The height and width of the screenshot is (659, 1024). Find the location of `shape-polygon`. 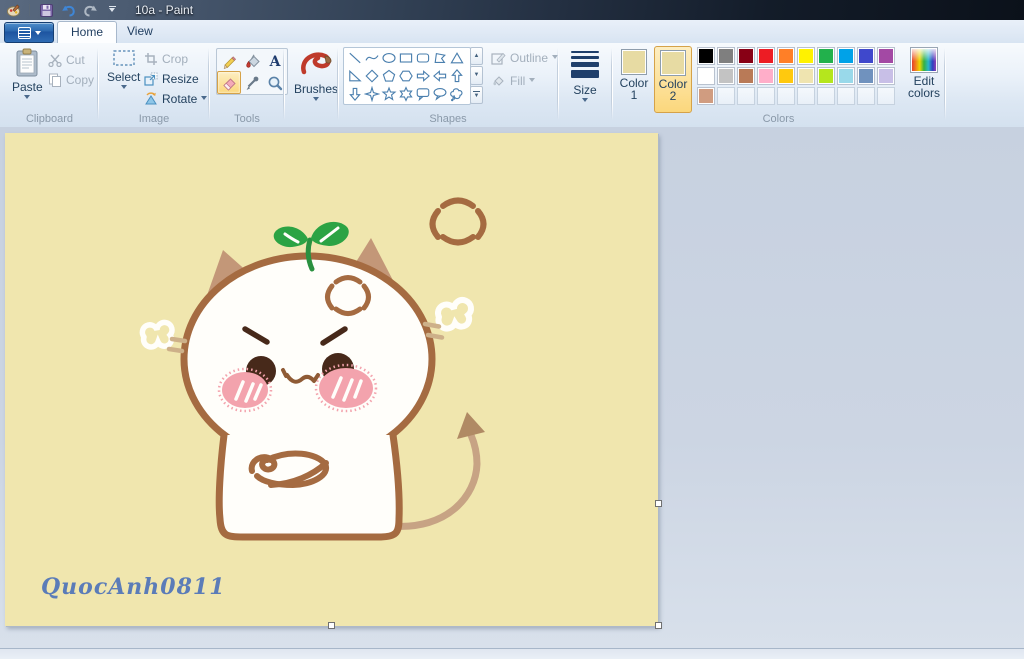

shape-polygon is located at coordinates (439, 58).